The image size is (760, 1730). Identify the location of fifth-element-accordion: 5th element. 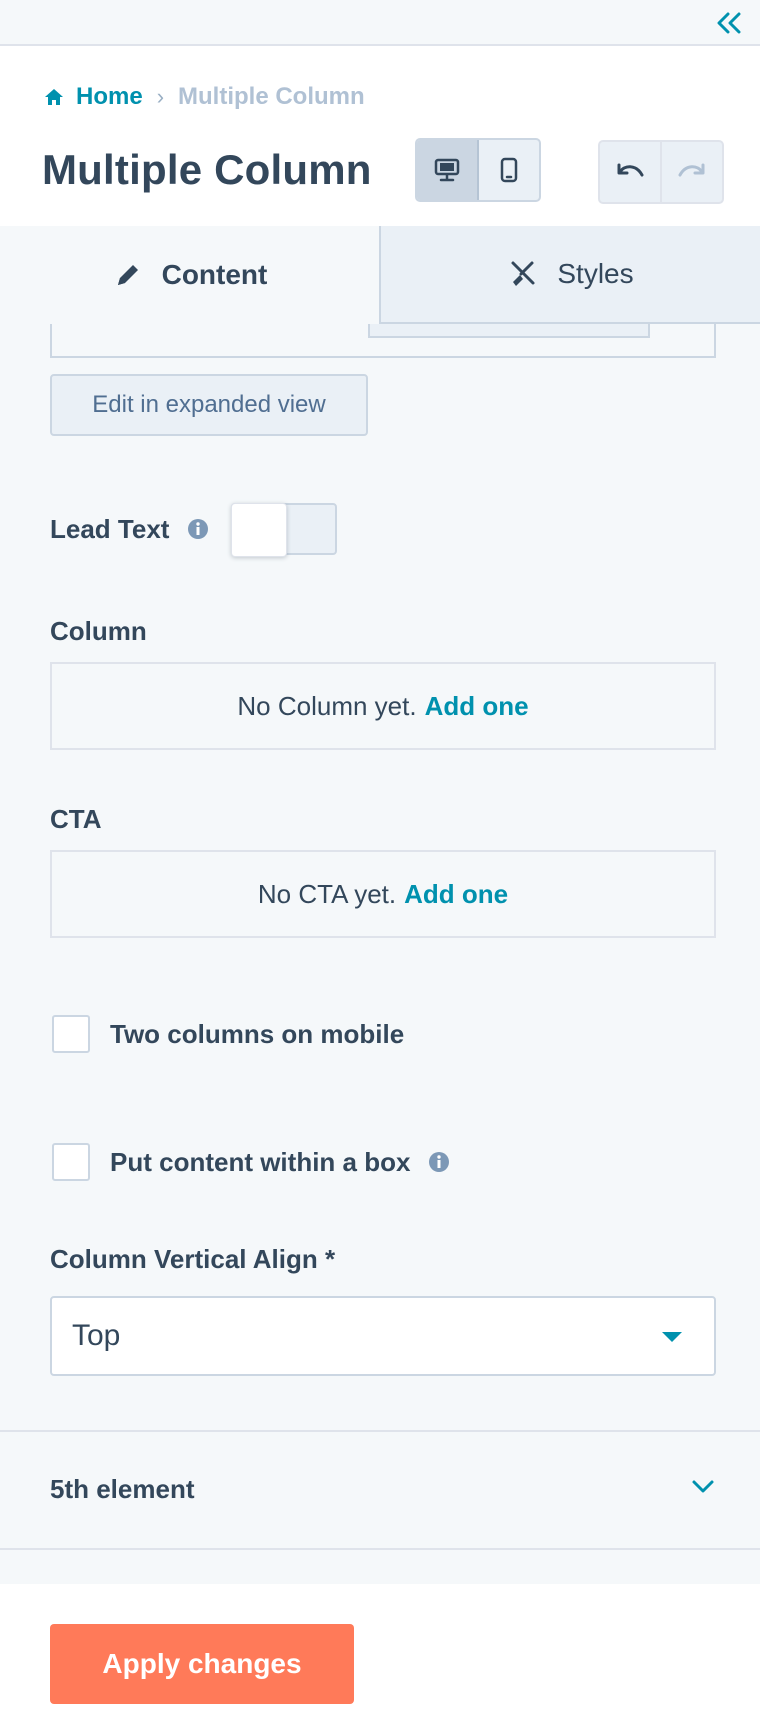
(380, 1489).